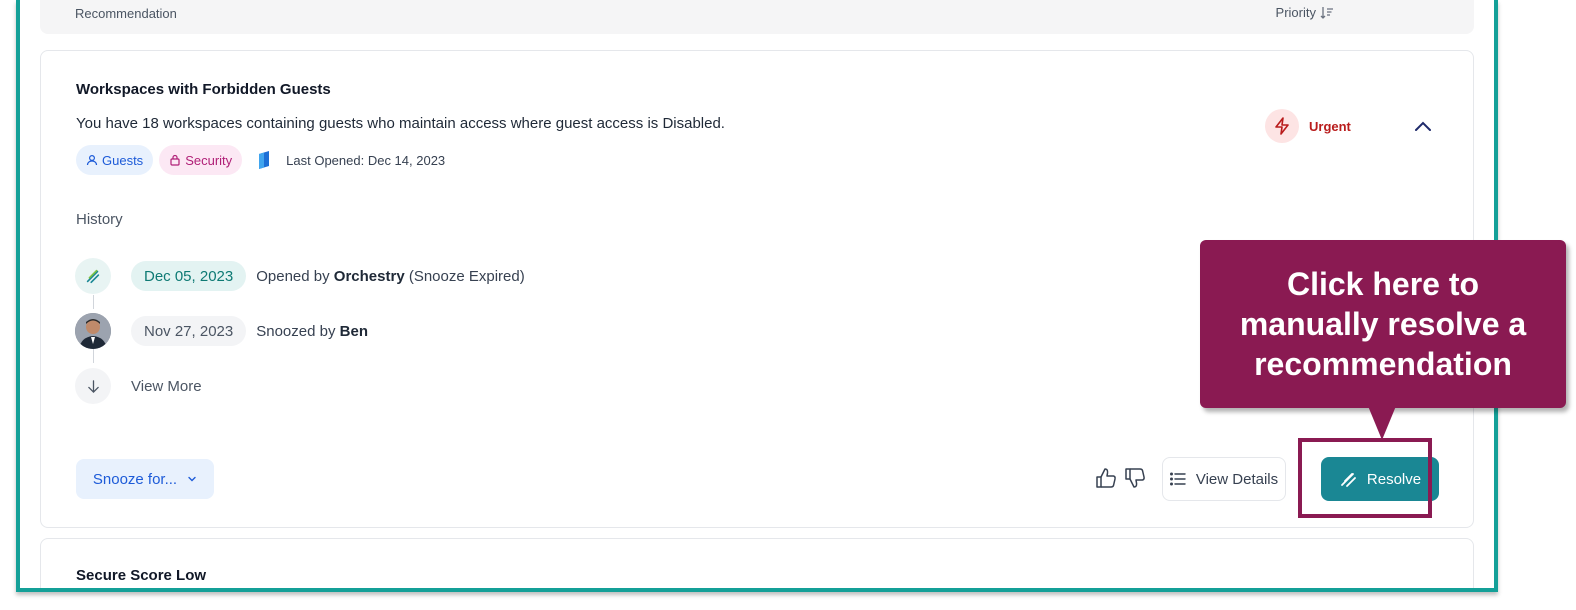 The image size is (1576, 610). I want to click on view-more-link: View More, so click(138, 386).